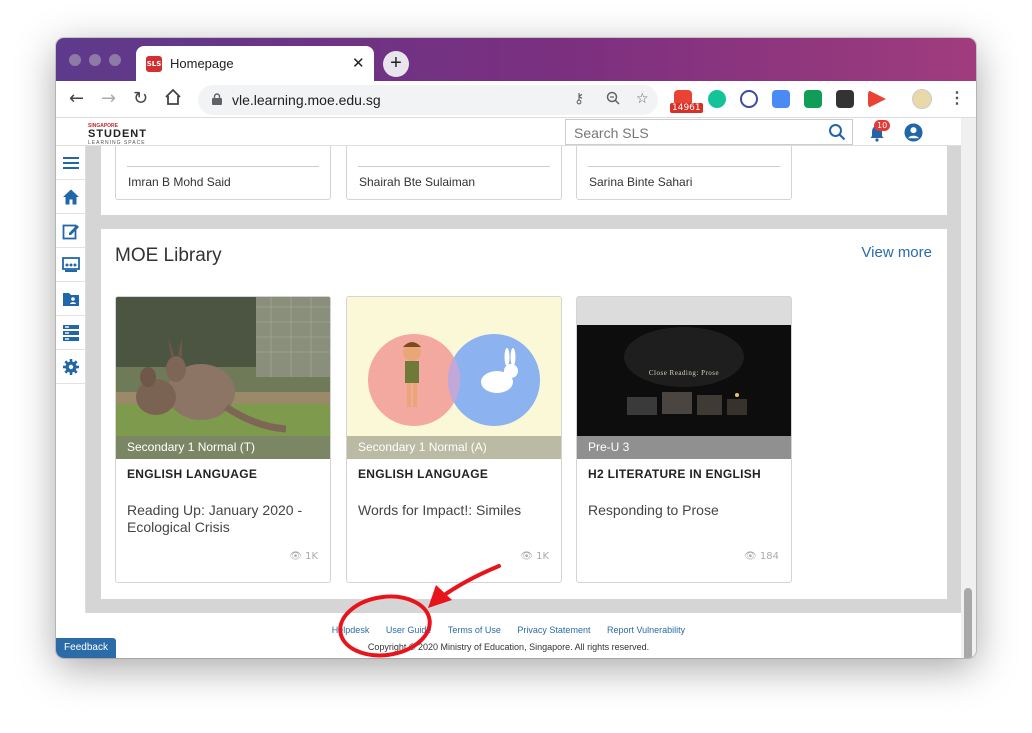 The height and width of the screenshot is (733, 1032). What do you see at coordinates (409, 630) in the screenshot?
I see `footer-link-user-guide: User Guide` at bounding box center [409, 630].